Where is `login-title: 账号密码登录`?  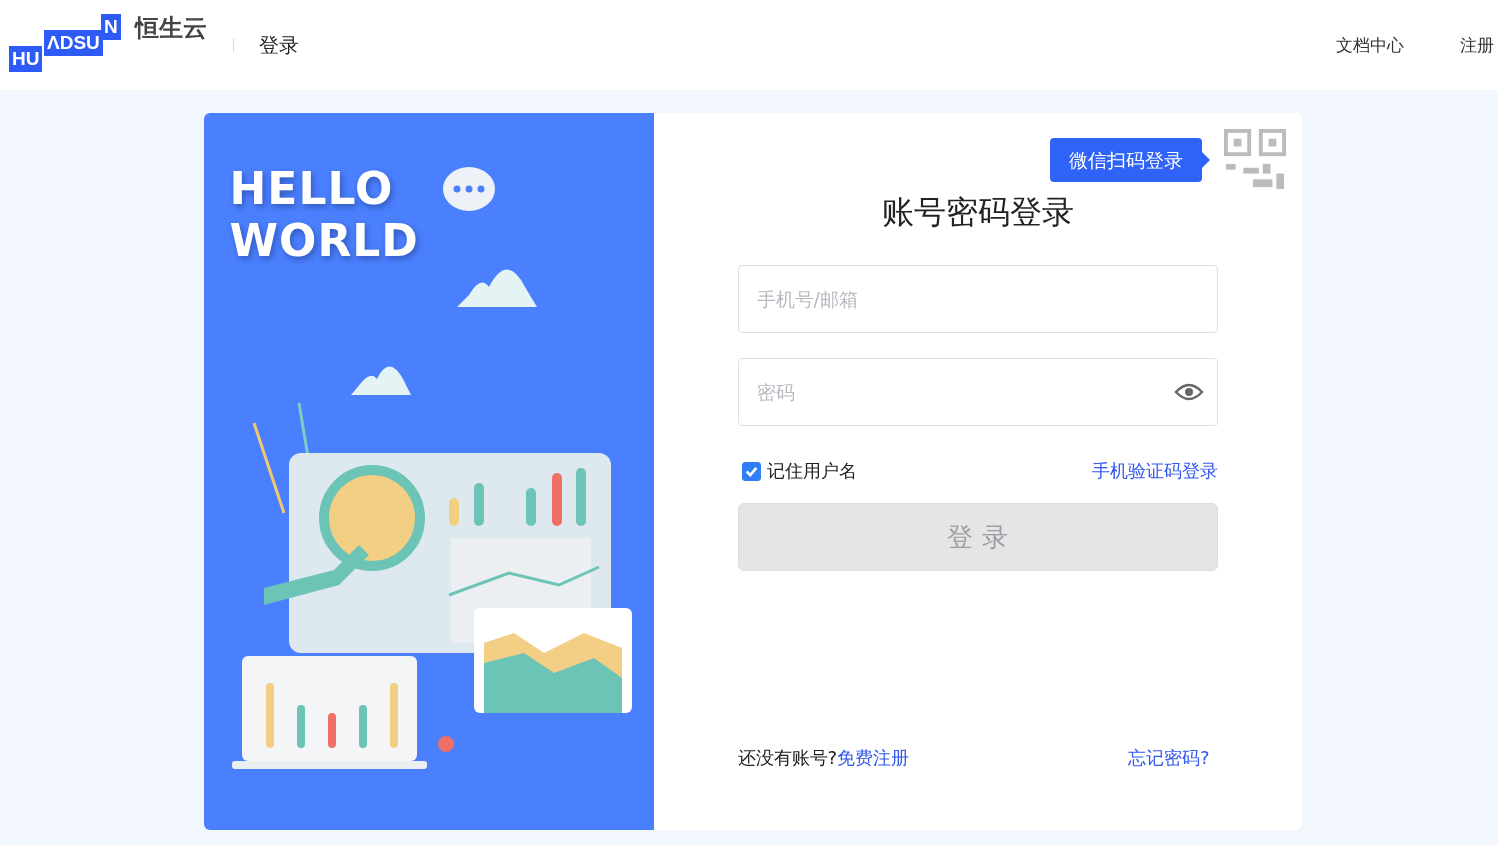
login-title: 账号密码登录 is located at coordinates (977, 212).